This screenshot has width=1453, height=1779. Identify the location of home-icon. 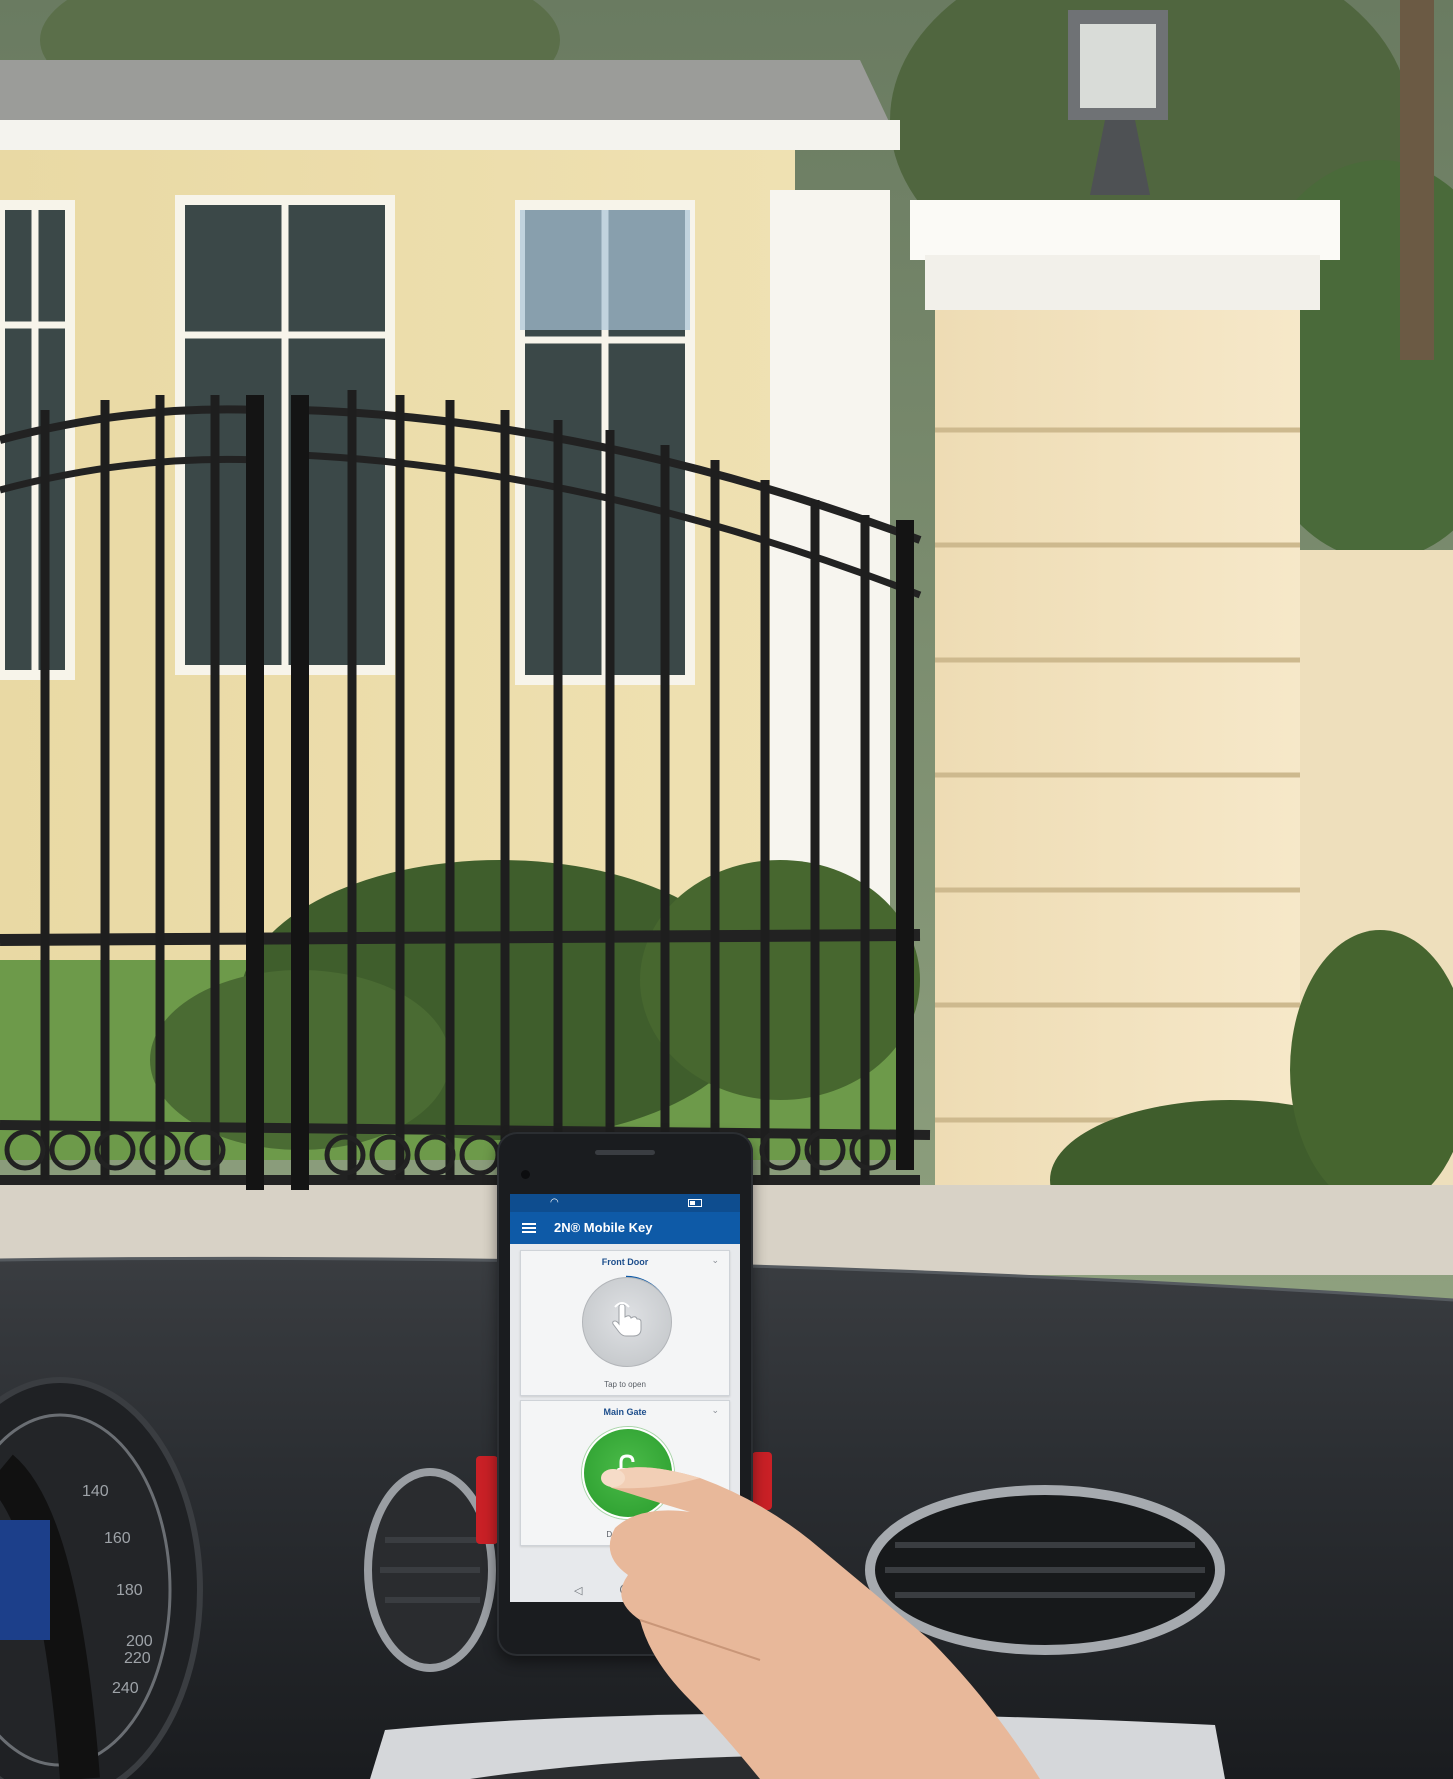
(625, 1589).